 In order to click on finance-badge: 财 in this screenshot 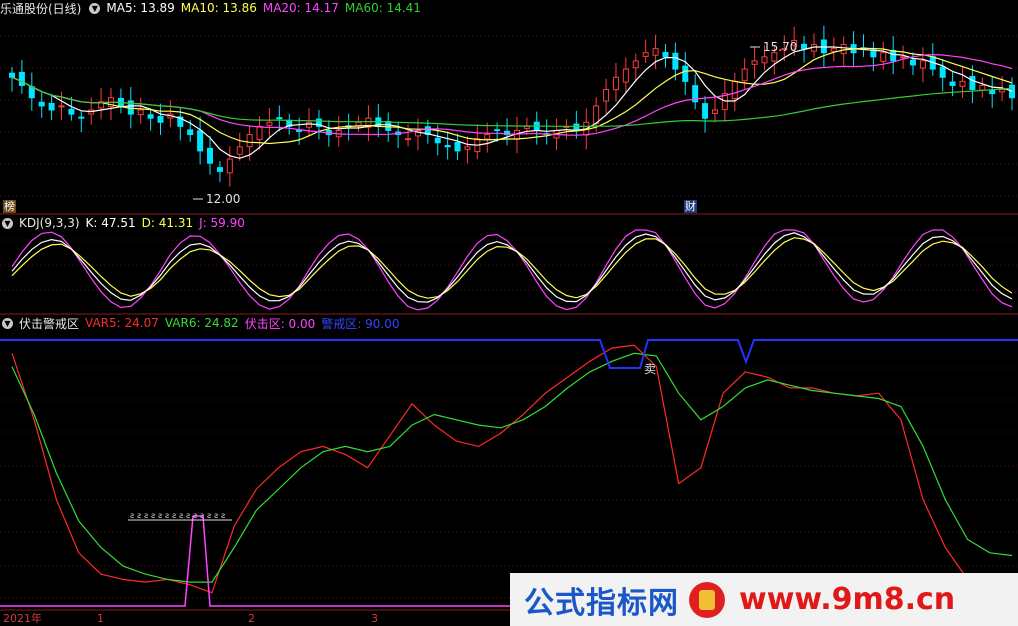, I will do `click(690, 206)`.